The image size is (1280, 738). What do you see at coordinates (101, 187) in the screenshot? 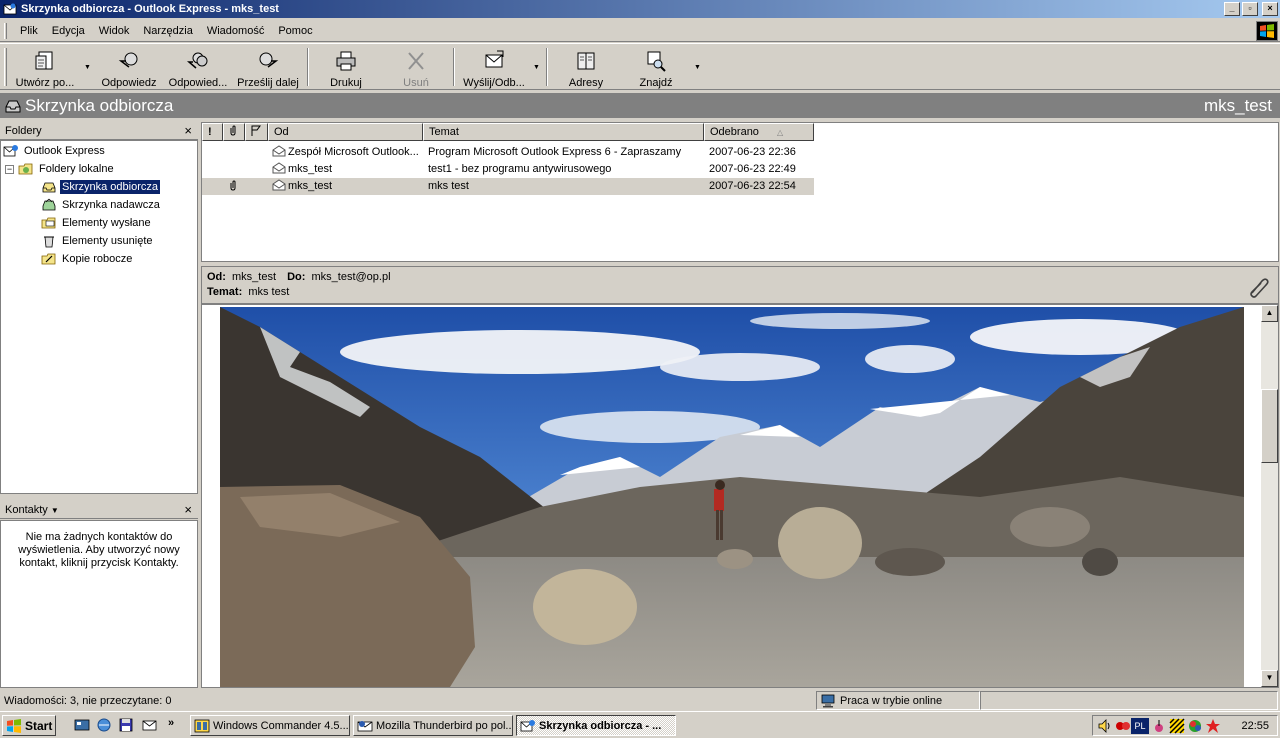
I see `tree-item-inbox: Skrzynka odbiorcza` at bounding box center [101, 187].